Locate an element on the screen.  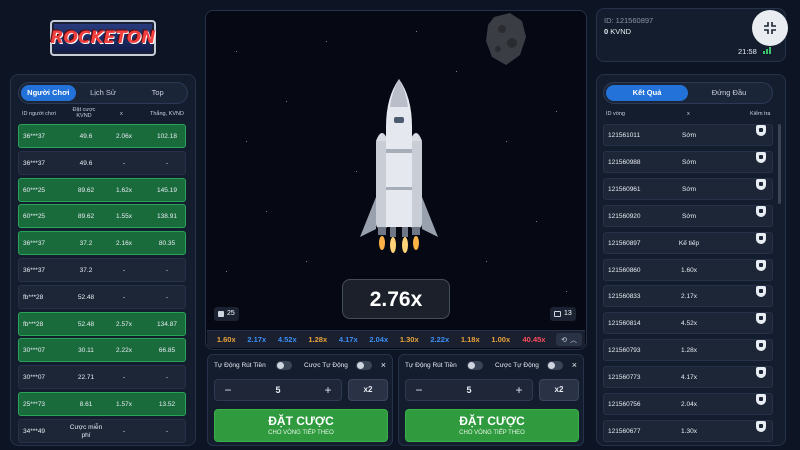
tab-history: Lịch Sử is located at coordinates (103, 93).